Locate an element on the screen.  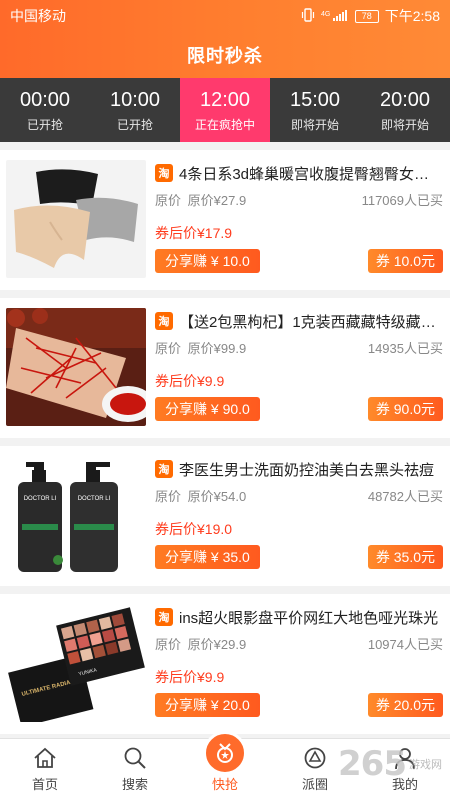
nav-home: 首页 is located at coordinates (45, 769).